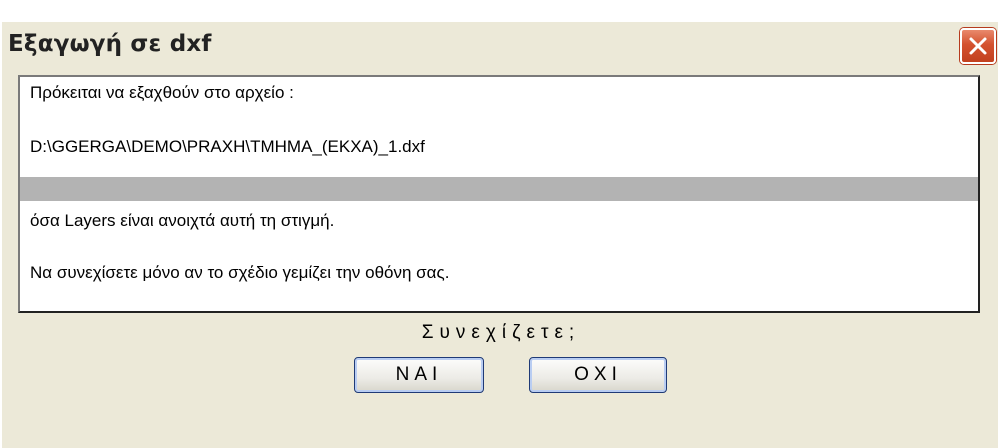  What do you see at coordinates (110, 44) in the screenshot?
I see `window-title: Εξαγωγή σε dxf` at bounding box center [110, 44].